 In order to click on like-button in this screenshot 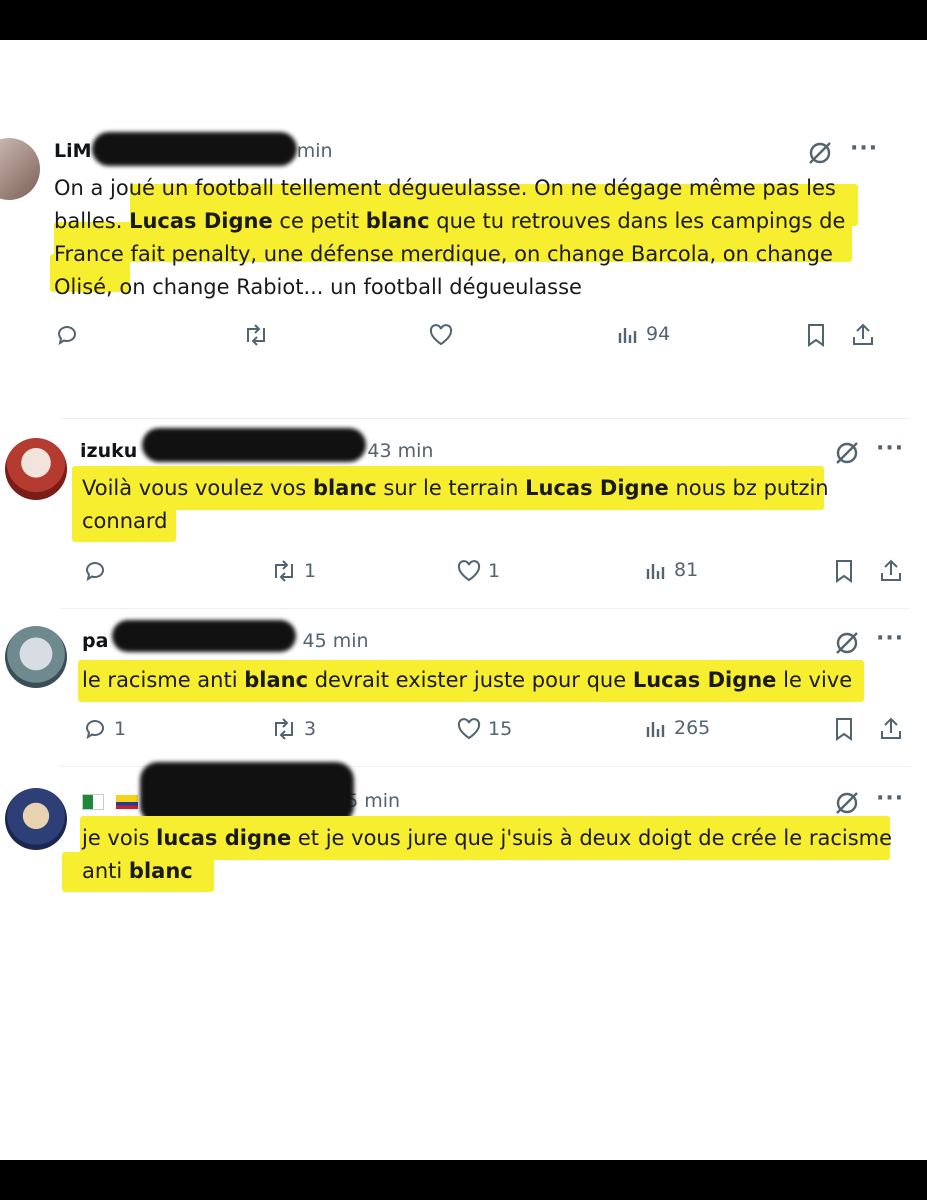, I will do `click(444, 335)`.